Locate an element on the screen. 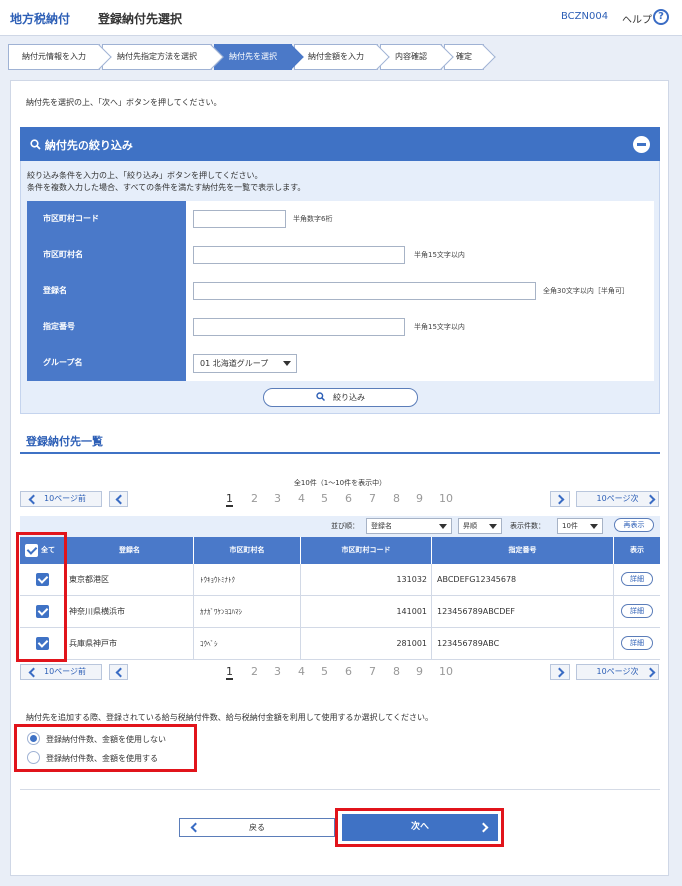 This screenshot has width=682, height=886. row-designated-number: ABCDEFG12345678 is located at coordinates (523, 580).